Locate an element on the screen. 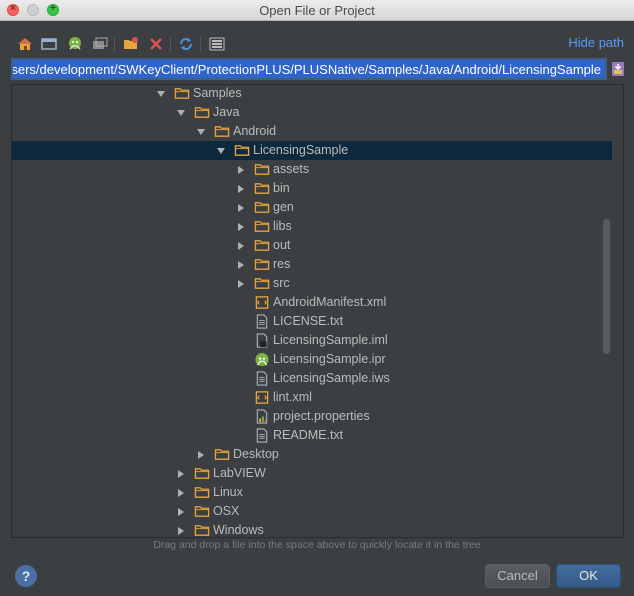  tree-folder-row: OSX is located at coordinates (312, 511).